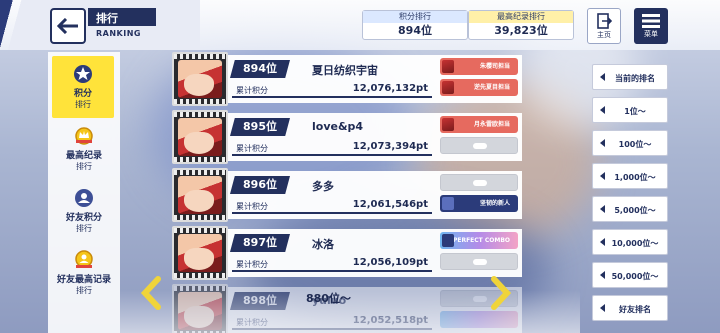 This screenshot has width=720, height=333. I want to click on ranking-row: 895位 love&p4 累计积分 12,073,394pt 月永雷欧担当, so click(348, 137).